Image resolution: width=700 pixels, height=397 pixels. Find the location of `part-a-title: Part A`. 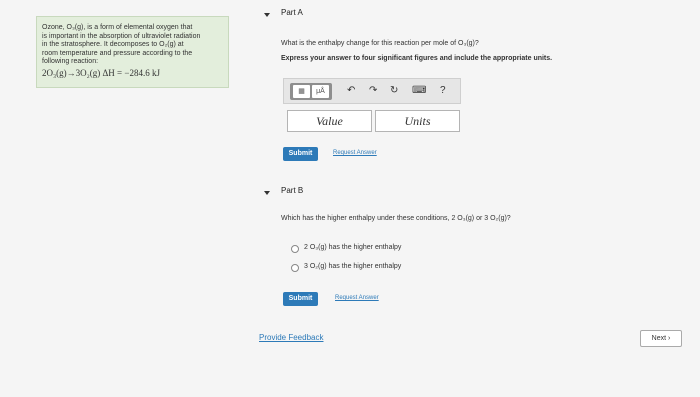

part-a-title: Part A is located at coordinates (292, 12).